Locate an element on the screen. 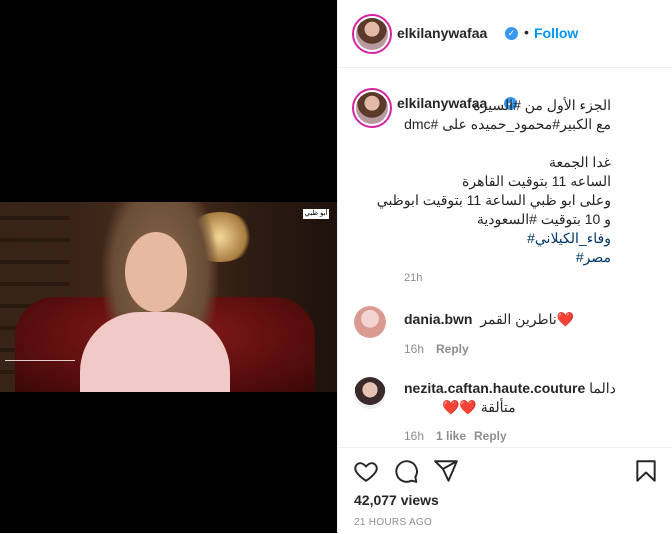 This screenshot has height=534, width=672. bookmark-icon is located at coordinates (646, 471).